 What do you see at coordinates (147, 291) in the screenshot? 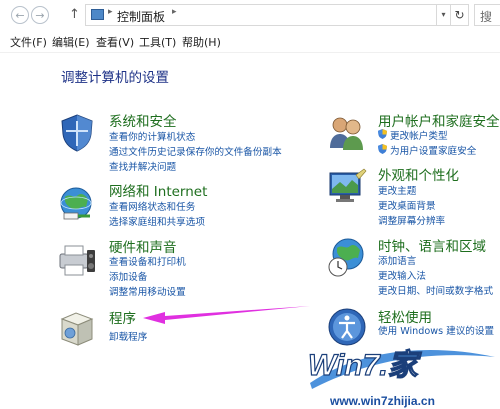
I see `link-mobility-settings: 调整常用移动设置` at bounding box center [147, 291].